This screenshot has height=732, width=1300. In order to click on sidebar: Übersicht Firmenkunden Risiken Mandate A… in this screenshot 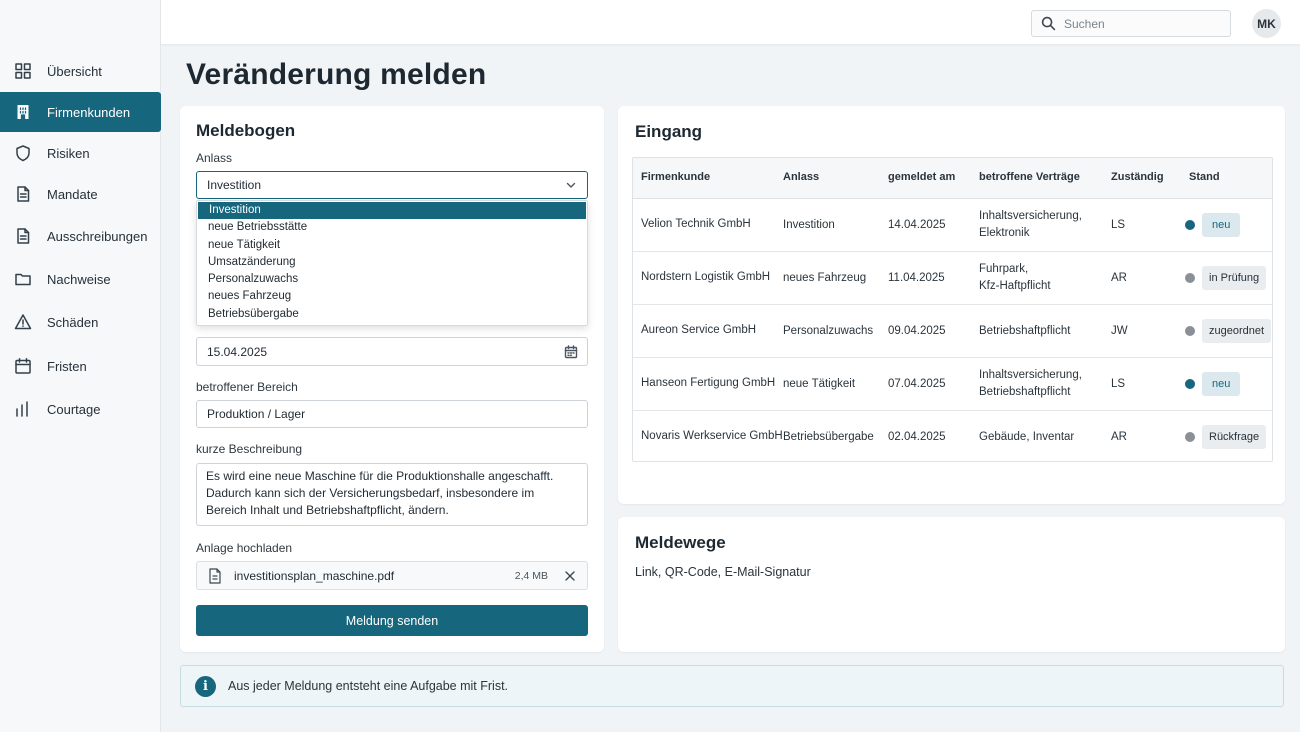, I will do `click(80, 366)`.